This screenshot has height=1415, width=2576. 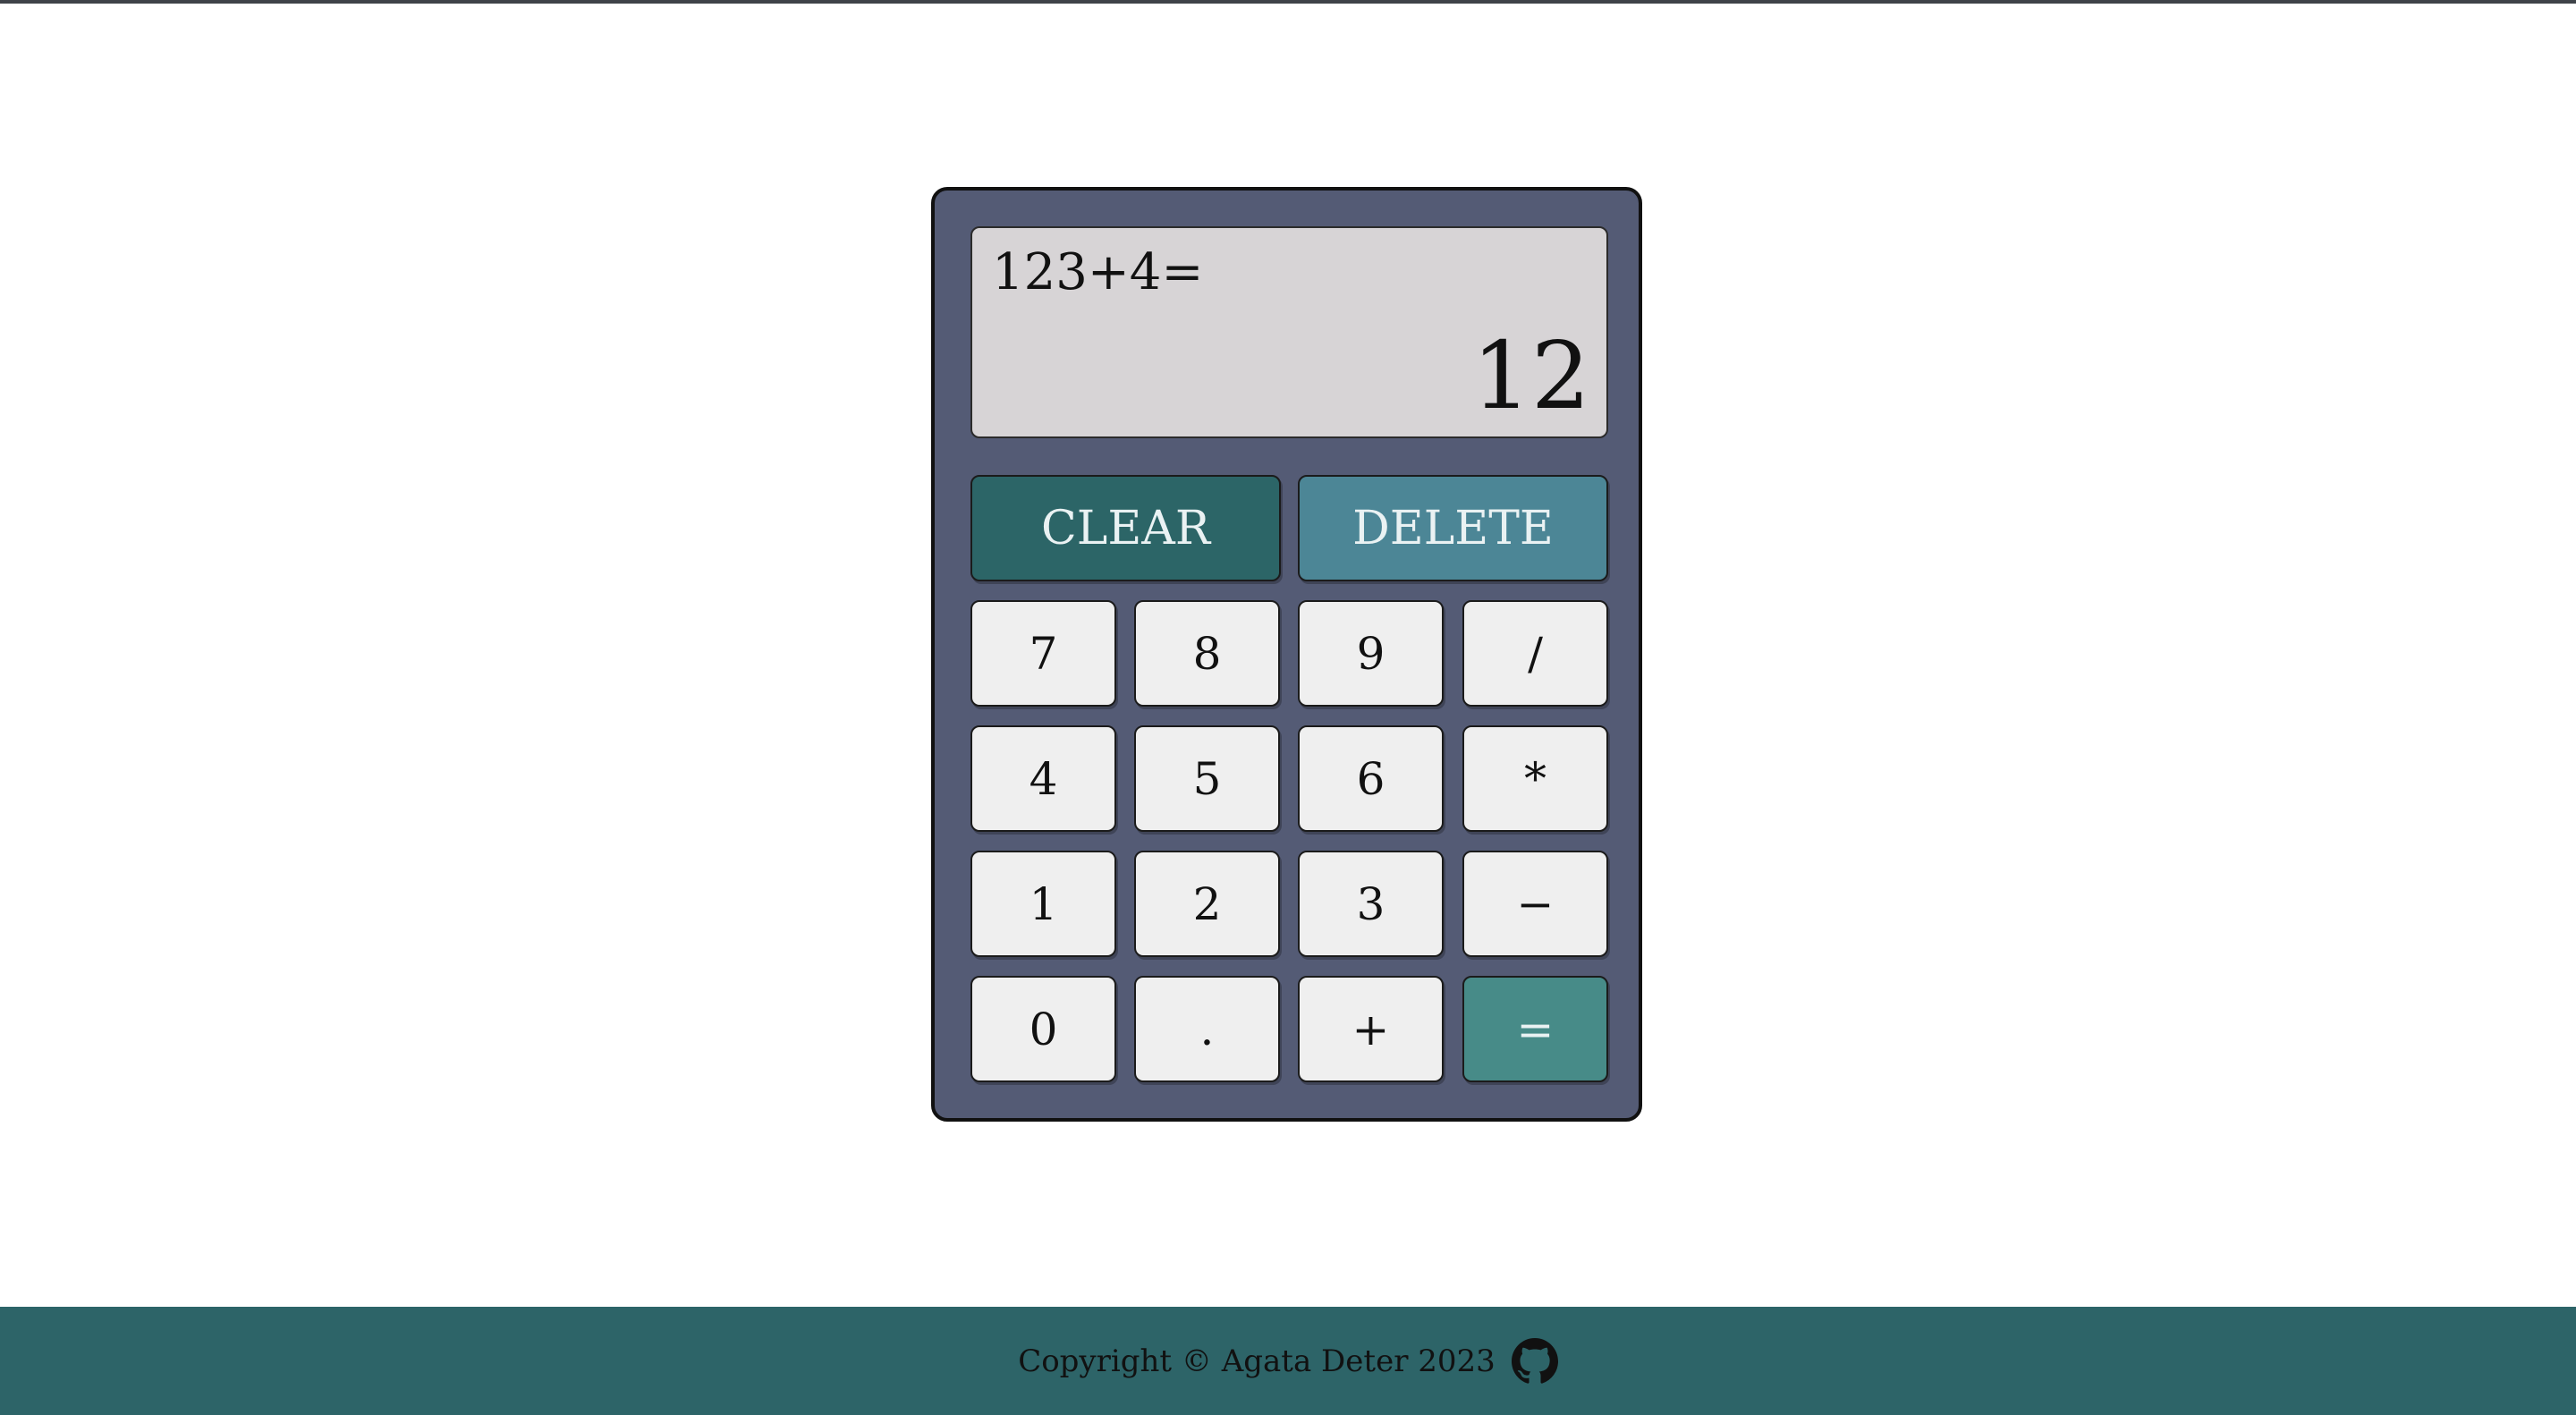 I want to click on top-border-line, so click(x=1288, y=2).